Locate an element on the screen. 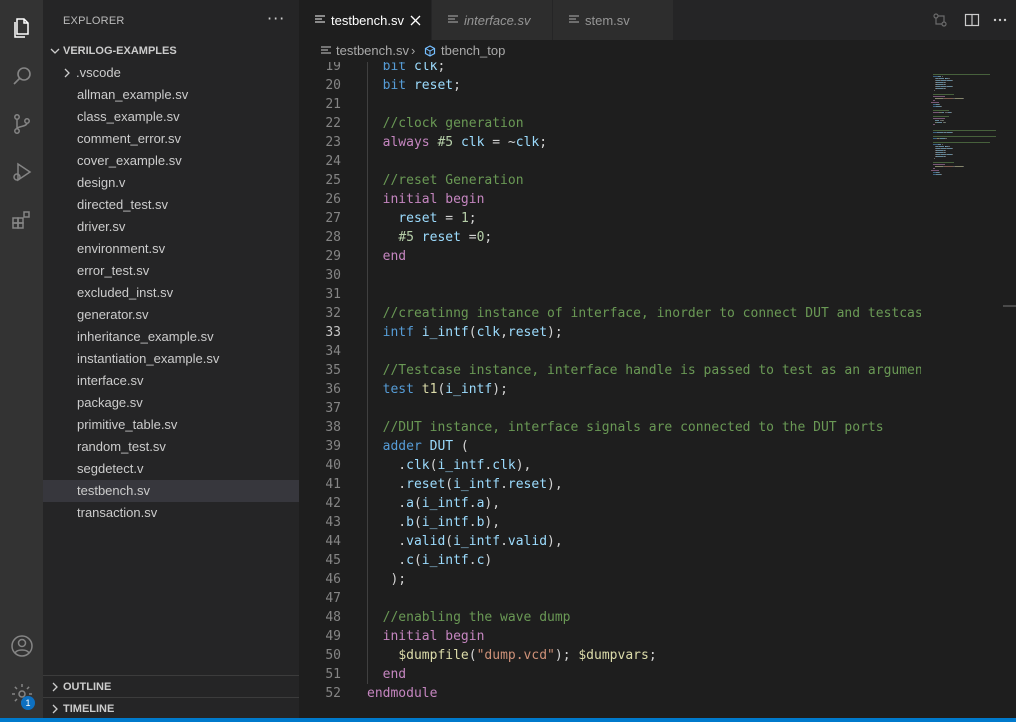 The height and width of the screenshot is (722, 1016). explorer-icon is located at coordinates (21, 28).